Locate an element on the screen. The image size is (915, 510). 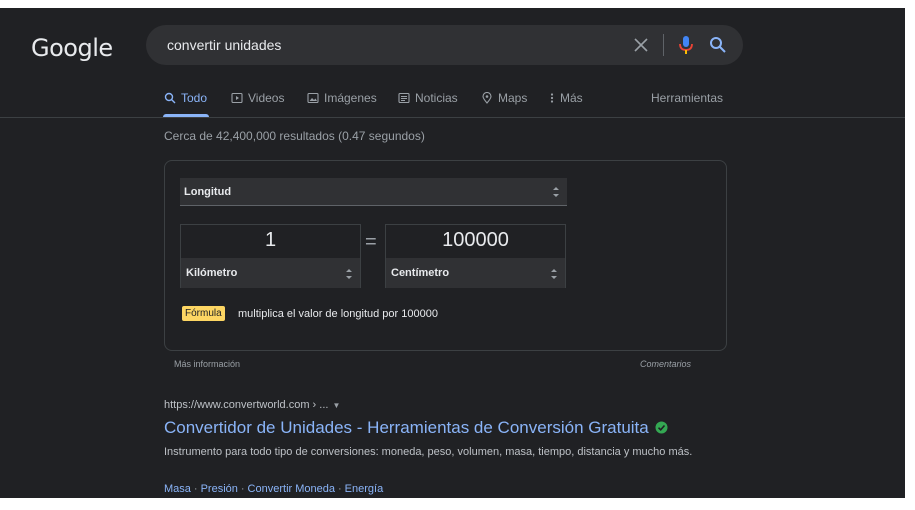
tab-label: Más is located at coordinates (571, 98).